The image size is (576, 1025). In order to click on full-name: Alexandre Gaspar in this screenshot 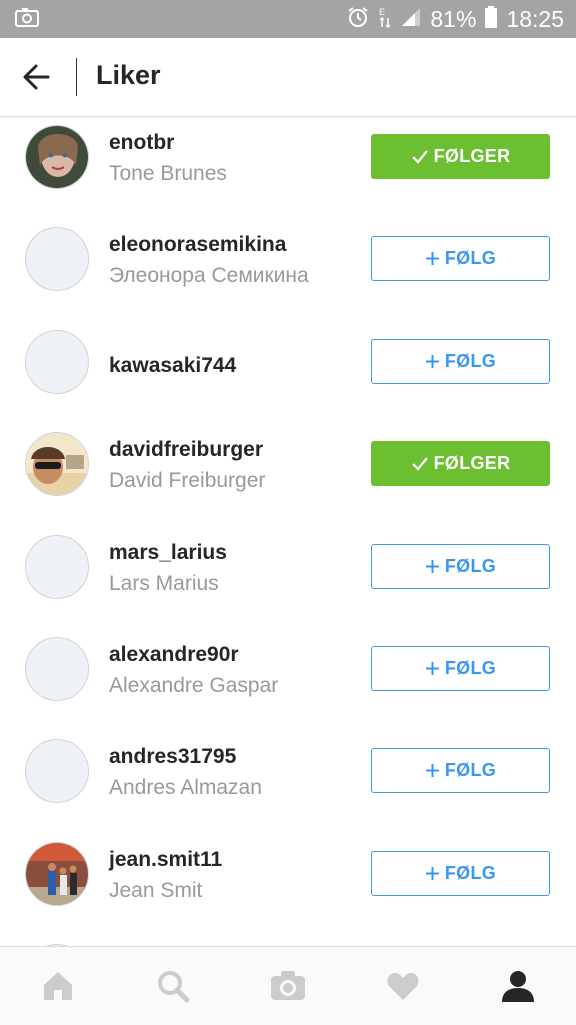, I will do `click(194, 685)`.